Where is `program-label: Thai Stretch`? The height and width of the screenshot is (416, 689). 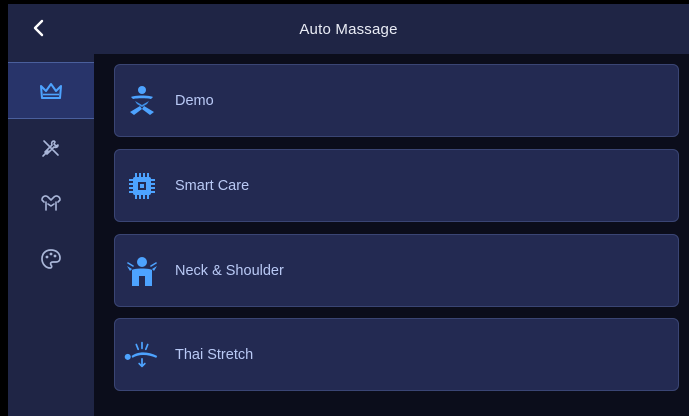
program-label: Thai Stretch is located at coordinates (214, 354).